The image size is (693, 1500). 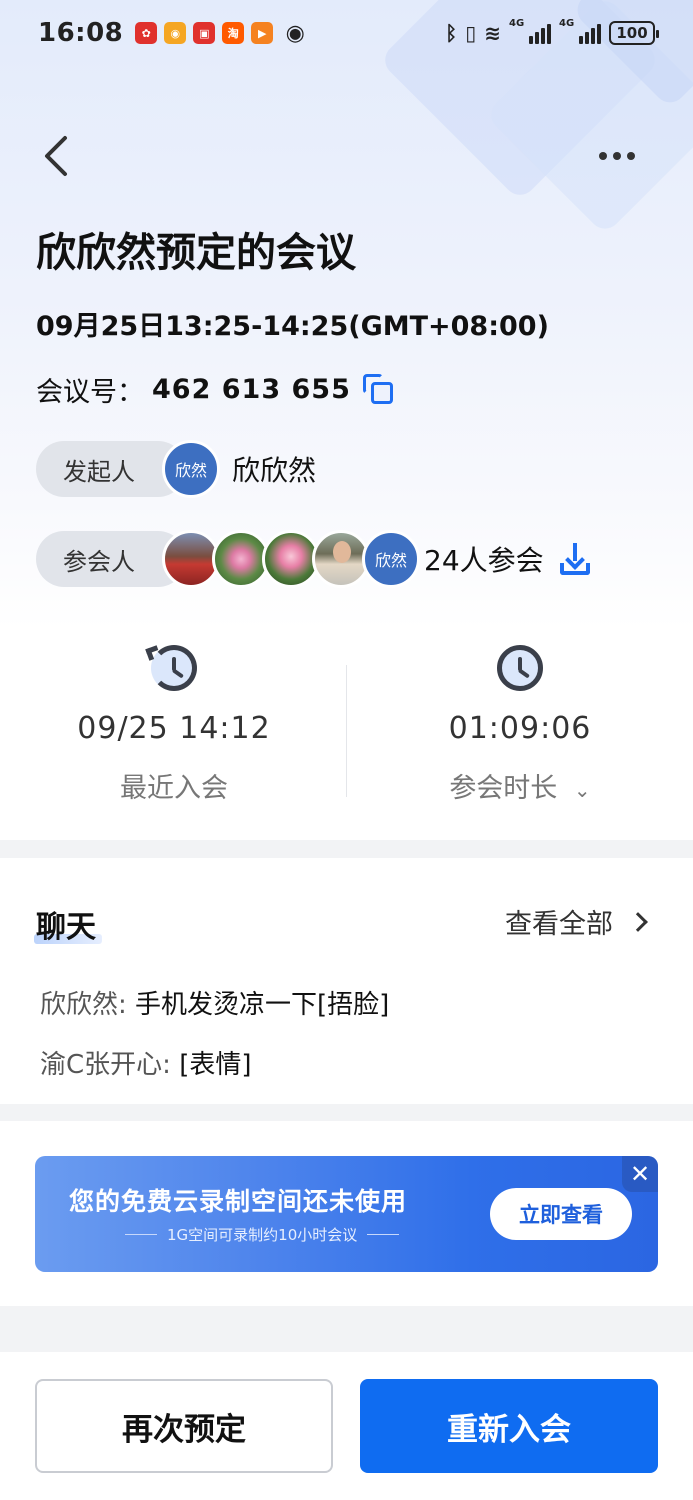 I want to click on network-type-label-2: 4G, so click(x=567, y=23).